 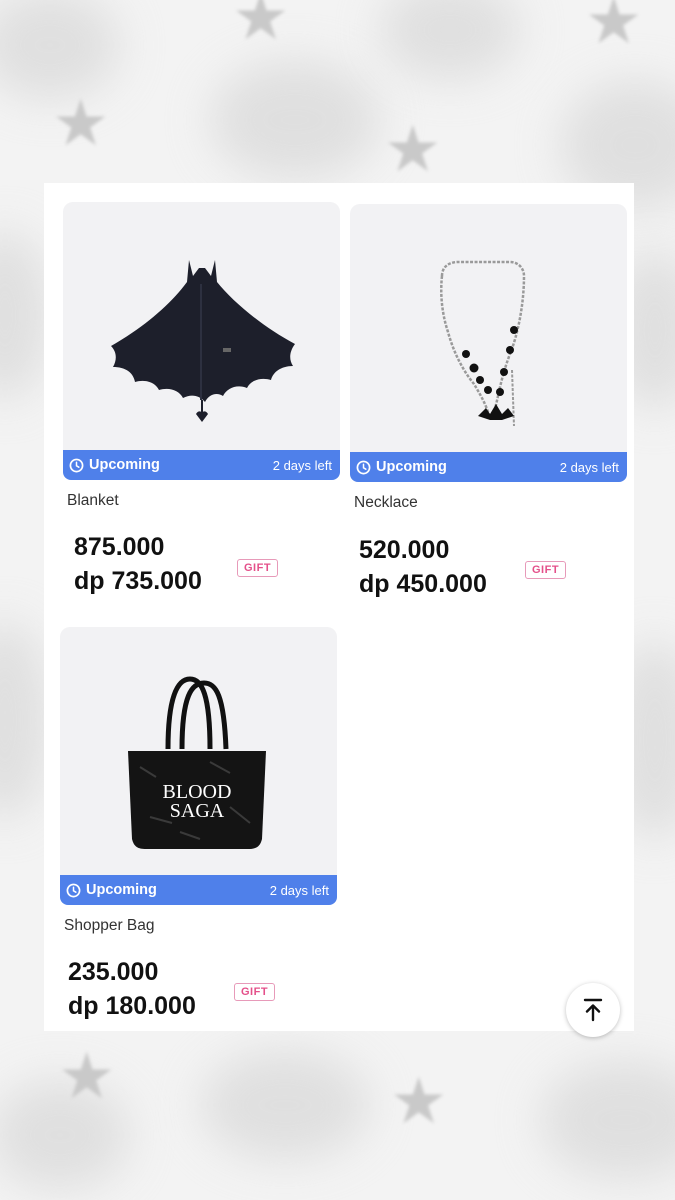 I want to click on product-dp-price: dp 735.000, so click(x=138, y=581).